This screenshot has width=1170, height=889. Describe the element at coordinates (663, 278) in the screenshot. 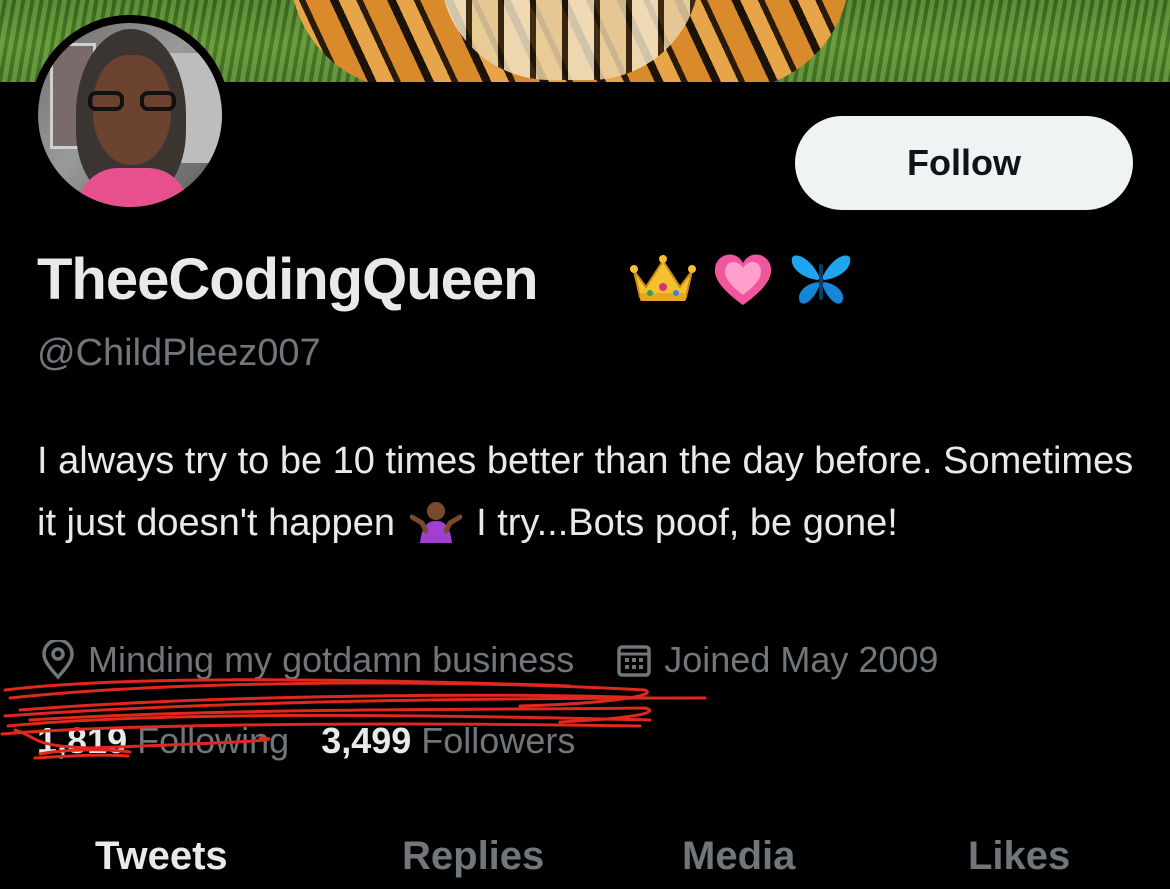

I see `crown-emoji-icon` at that location.